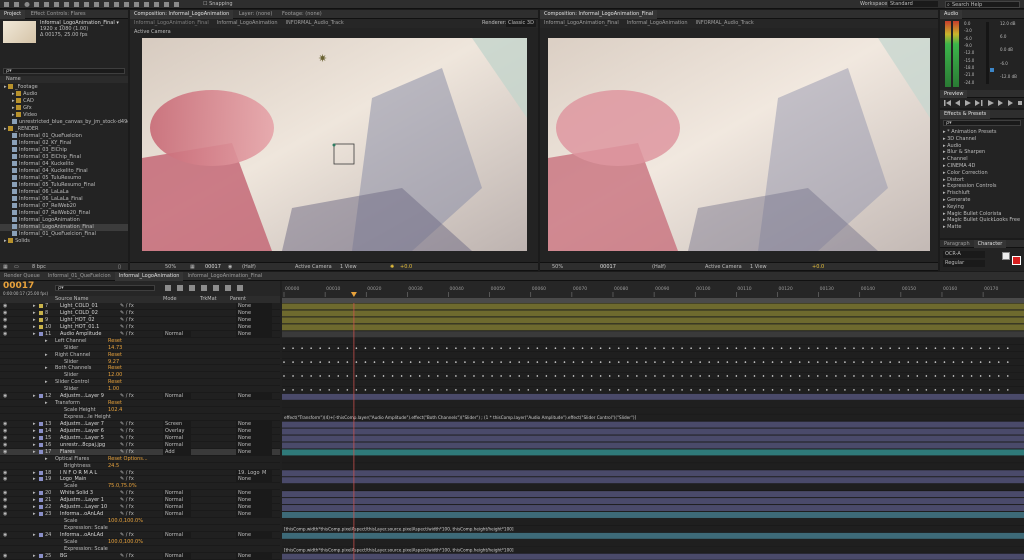 Image resolution: width=1024 pixels, height=560 pixels. What do you see at coordinates (140, 417) in the screenshot?
I see `property-row: Express...le Height` at bounding box center [140, 417].